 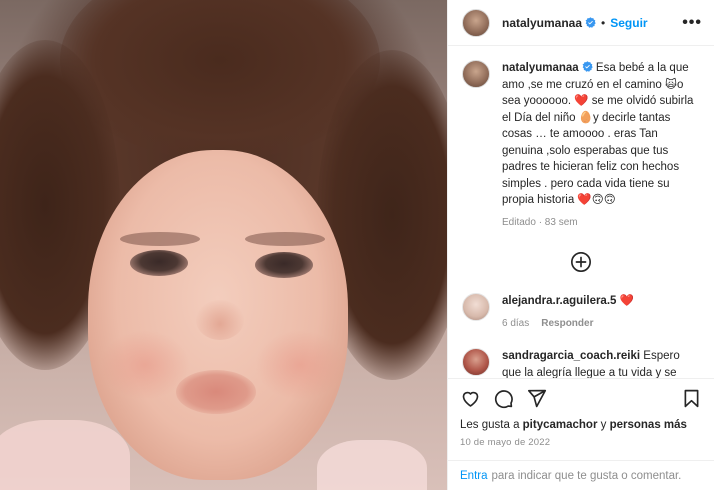 I want to click on heart-icon, so click(x=470, y=398).